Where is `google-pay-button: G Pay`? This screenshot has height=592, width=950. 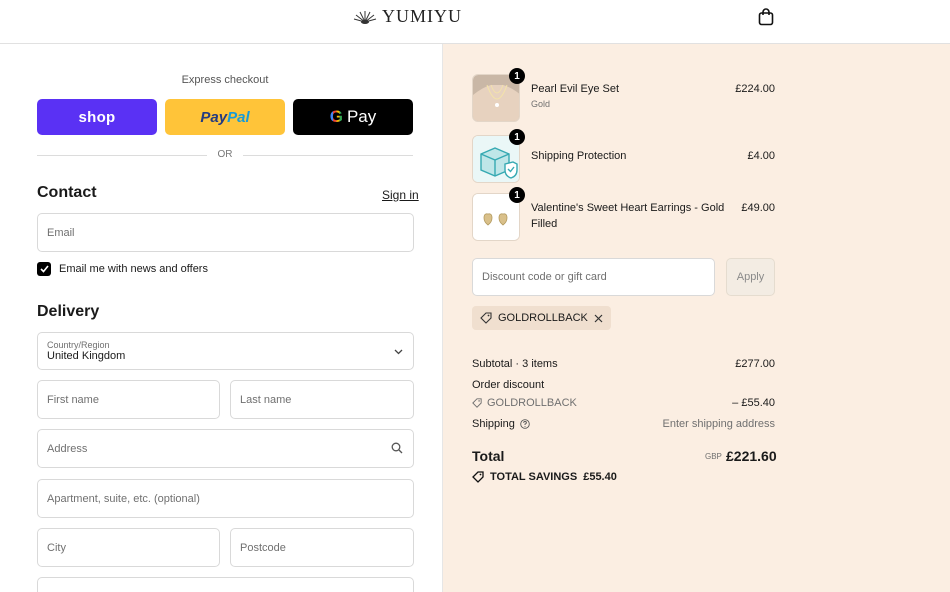
google-pay-button: G Pay is located at coordinates (353, 117).